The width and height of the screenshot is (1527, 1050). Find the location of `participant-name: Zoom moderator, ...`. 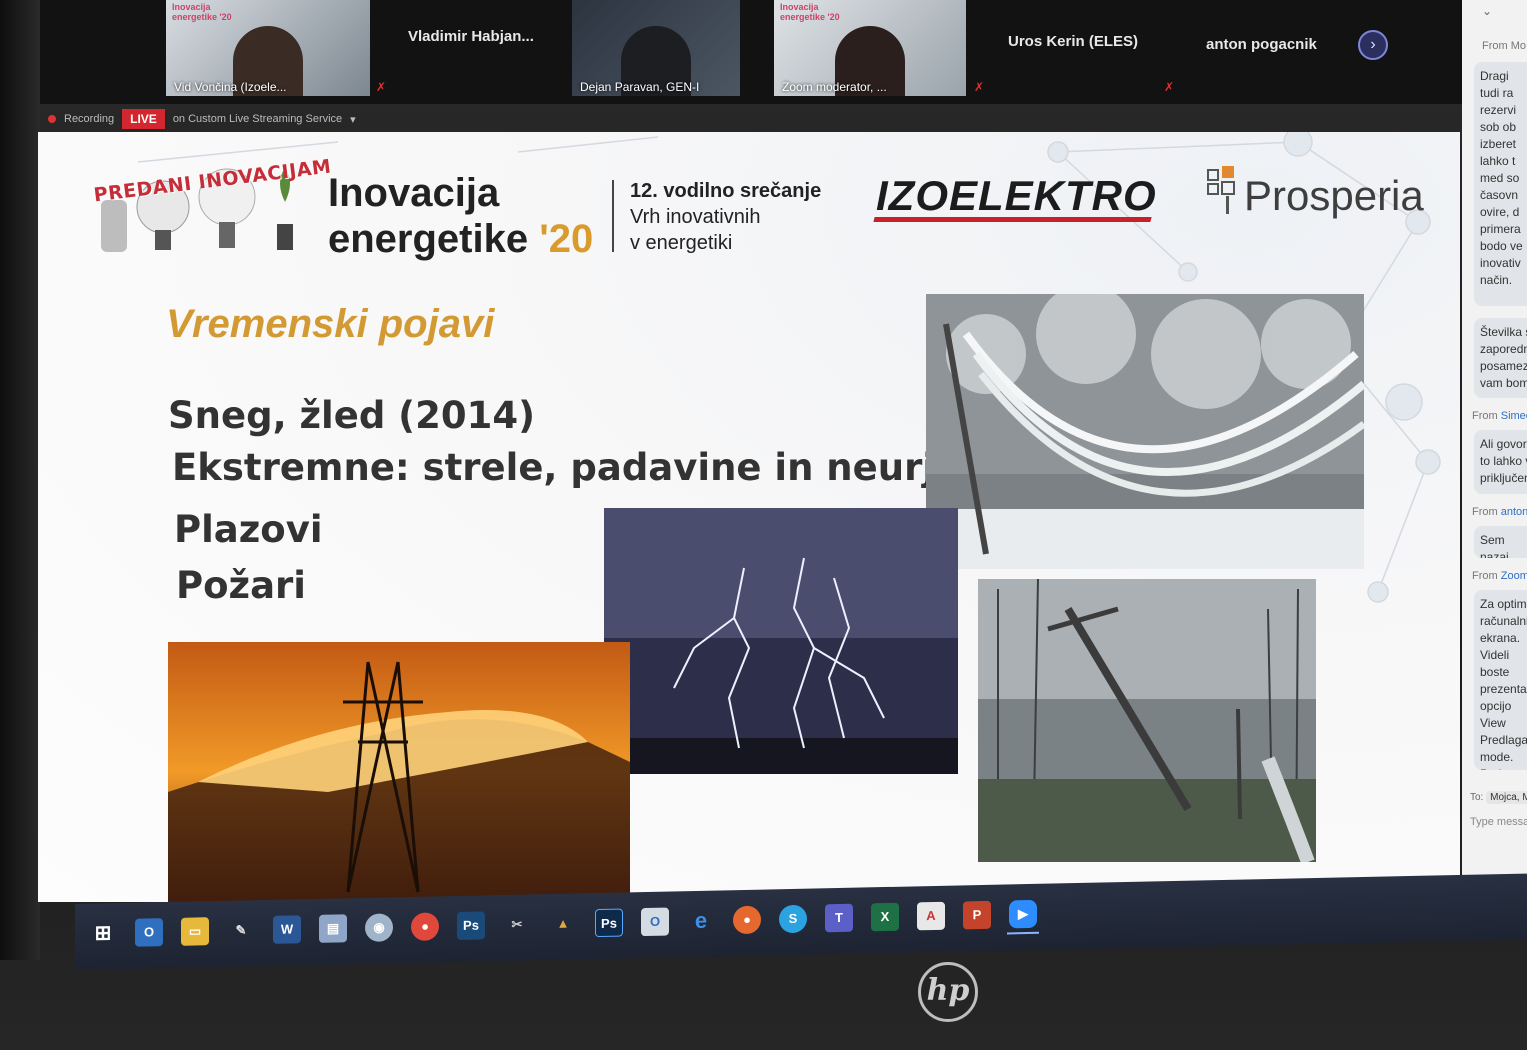

participant-name: Zoom moderator, ... is located at coordinates (834, 87).